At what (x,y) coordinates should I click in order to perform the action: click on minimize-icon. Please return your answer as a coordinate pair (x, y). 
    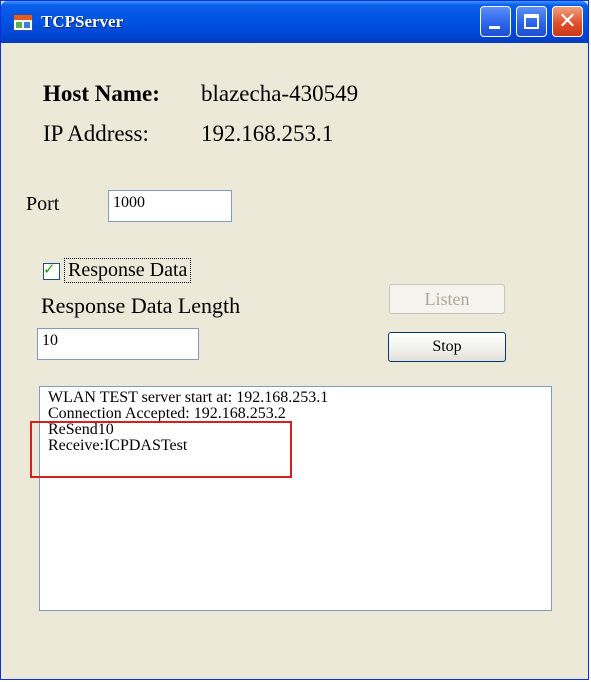
    Looking at the image, I should click on (494, 27).